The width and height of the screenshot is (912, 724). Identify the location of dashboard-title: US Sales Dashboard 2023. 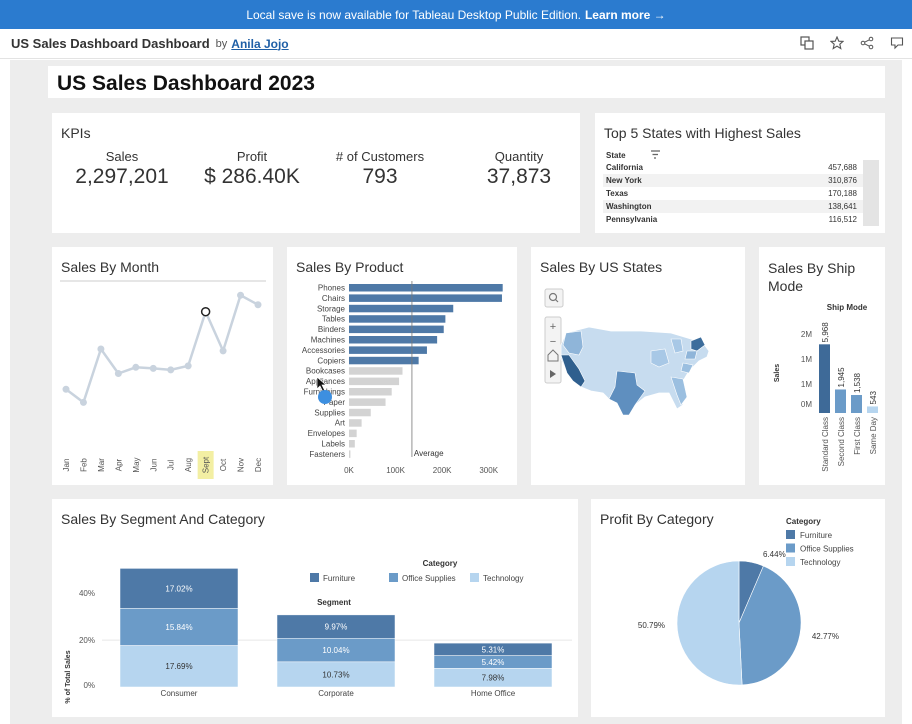
(186, 83).